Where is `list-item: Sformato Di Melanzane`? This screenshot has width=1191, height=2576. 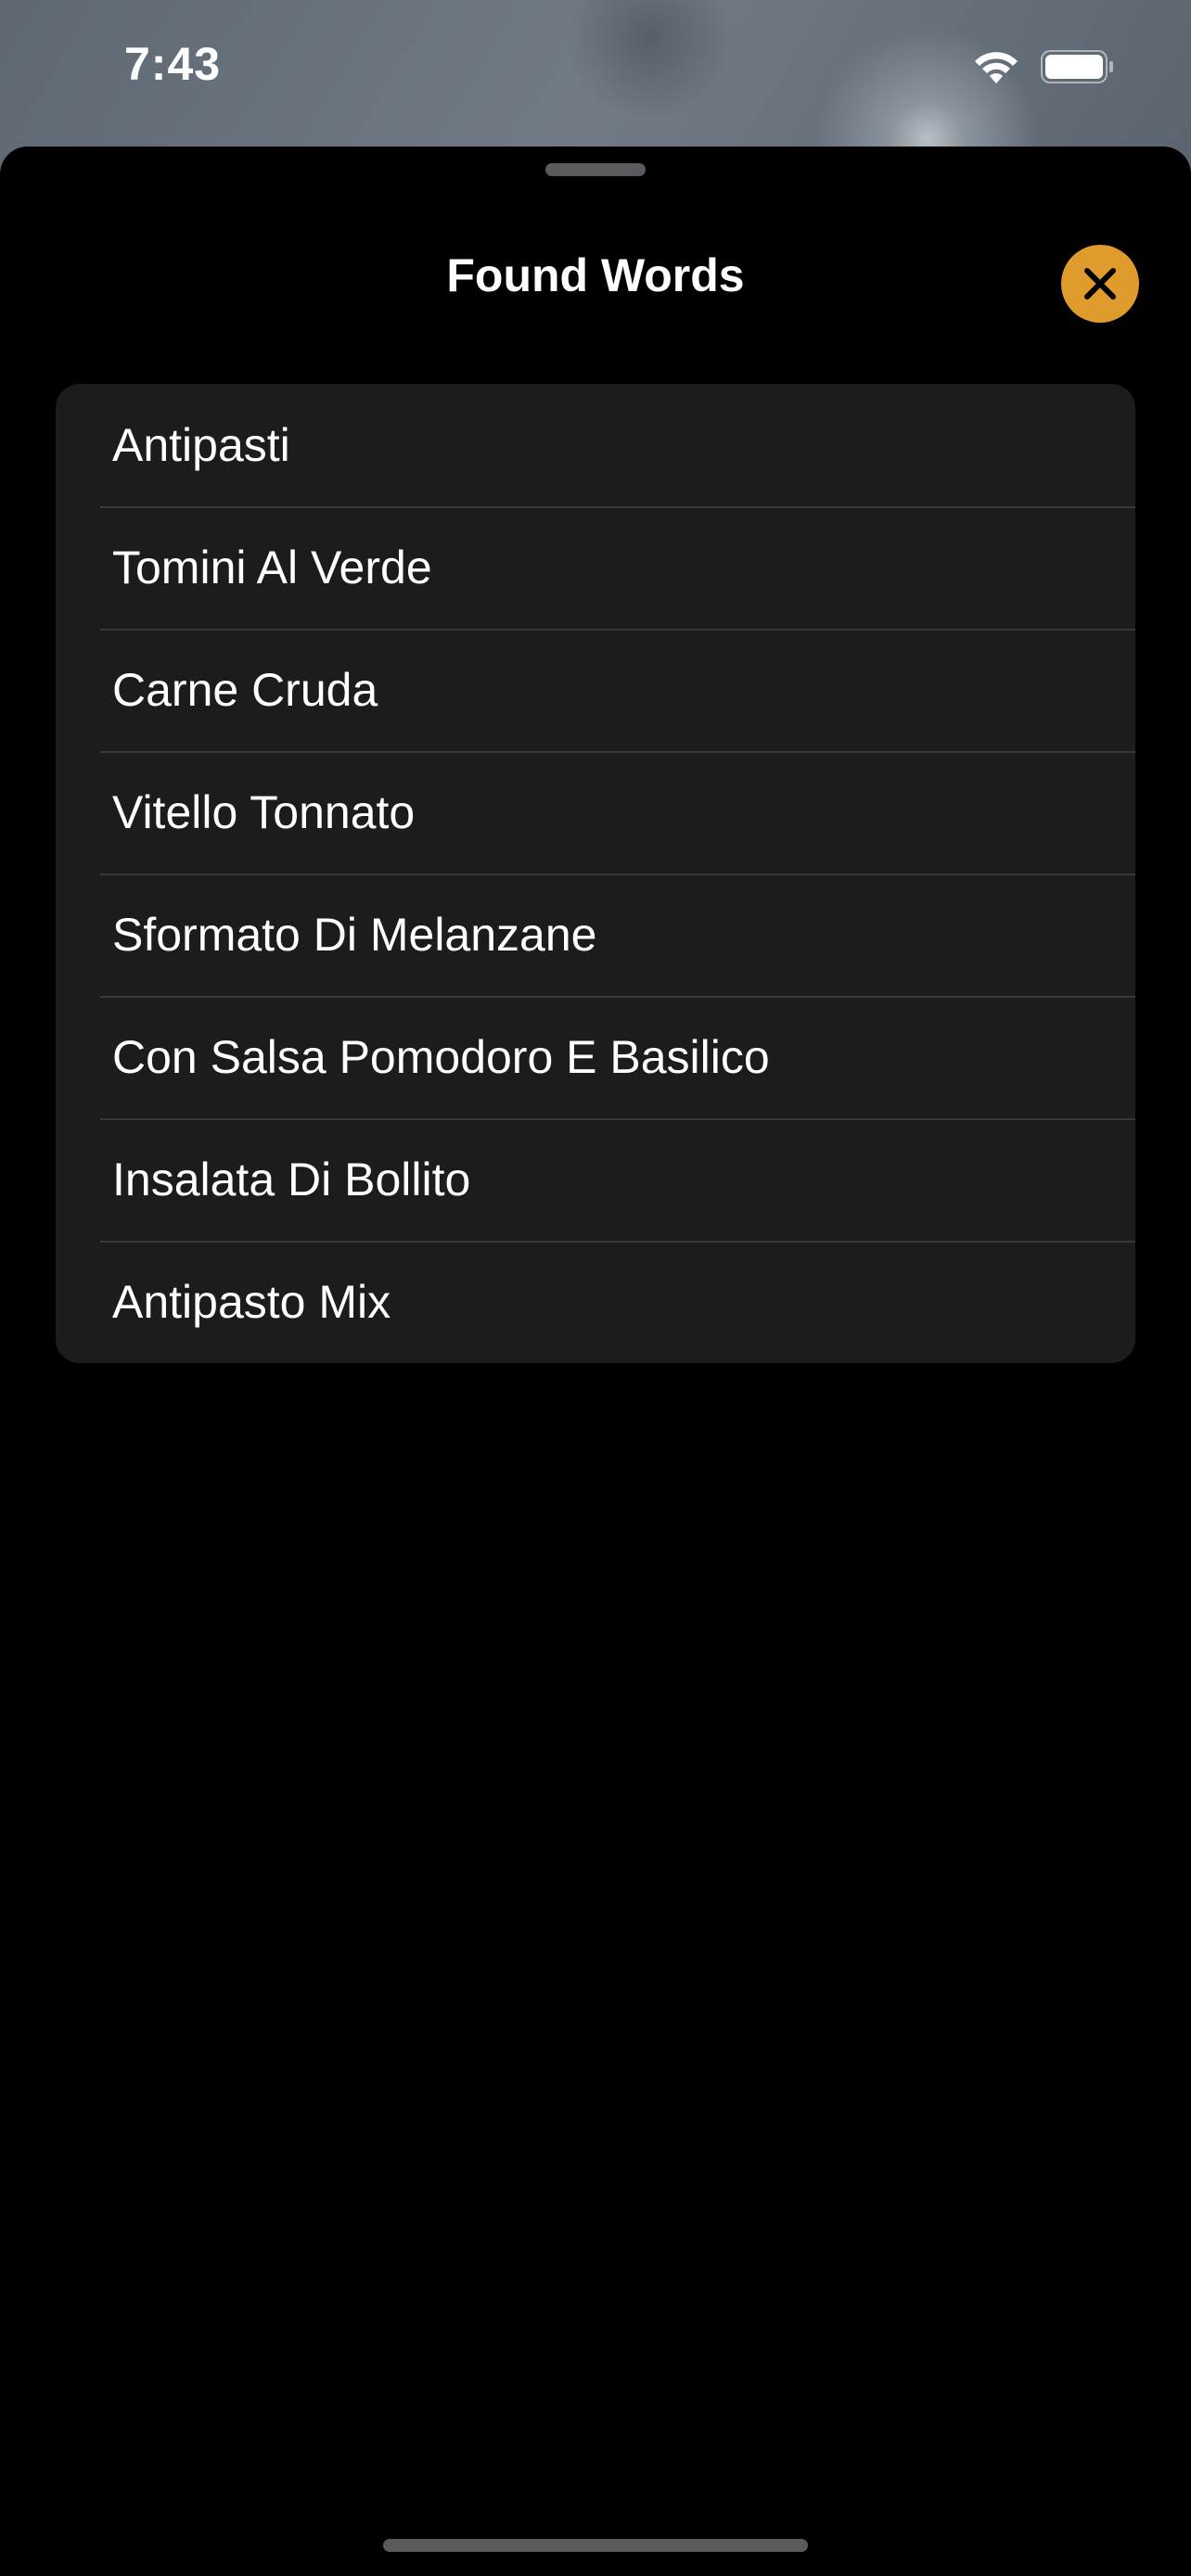 list-item: Sformato Di Melanzane is located at coordinates (595, 935).